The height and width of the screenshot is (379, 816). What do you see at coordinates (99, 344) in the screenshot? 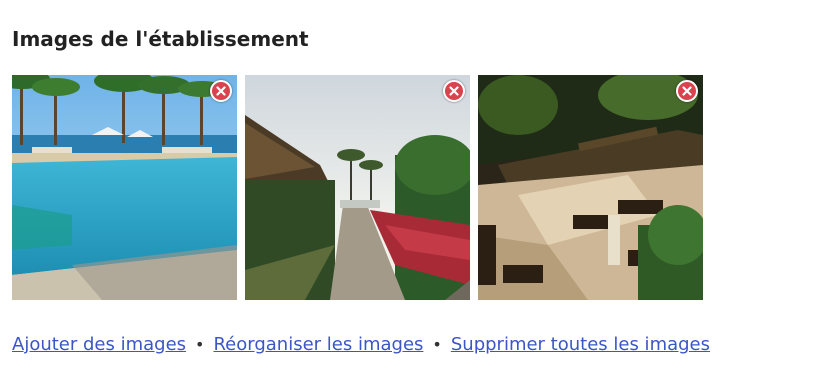
I see `add-images-link: Ajouter des images` at bounding box center [99, 344].